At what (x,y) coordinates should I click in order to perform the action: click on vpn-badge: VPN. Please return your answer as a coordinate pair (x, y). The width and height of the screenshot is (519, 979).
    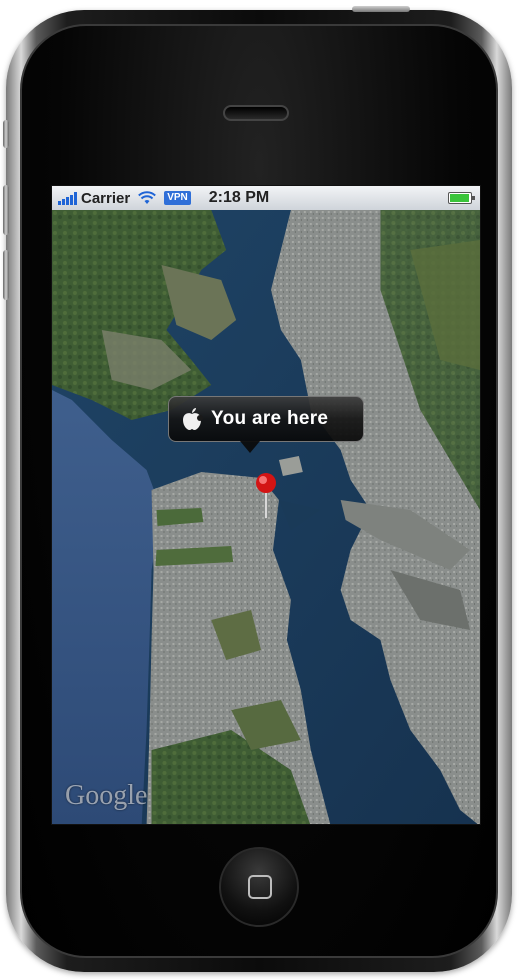
    Looking at the image, I should click on (177, 198).